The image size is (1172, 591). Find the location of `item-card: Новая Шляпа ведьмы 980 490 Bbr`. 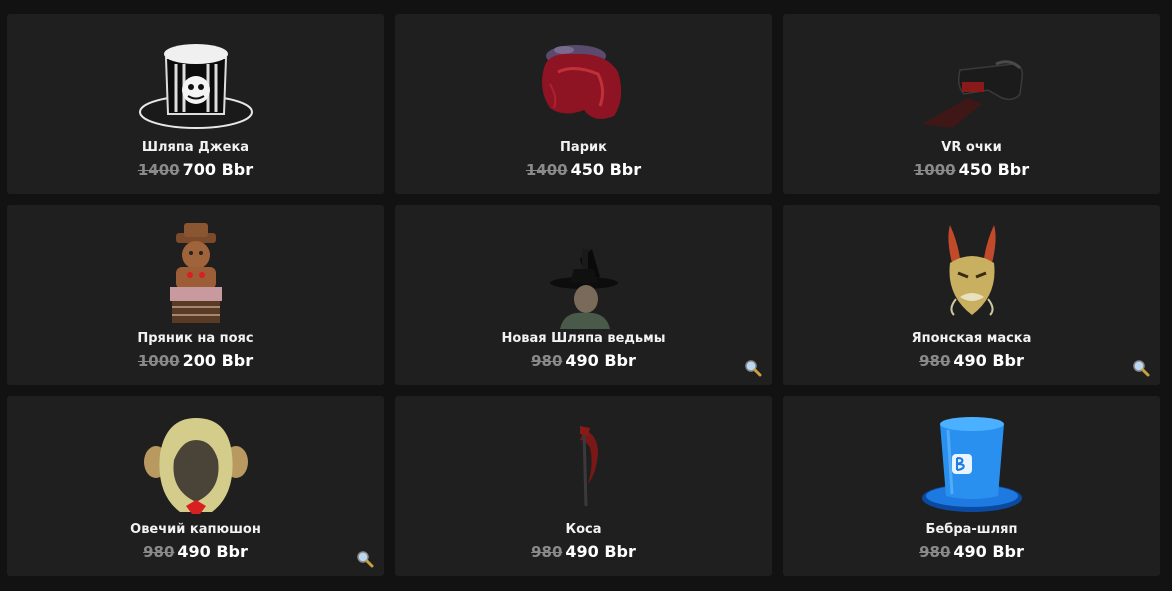

item-card: Новая Шляпа ведьмы 980 490 Bbr is located at coordinates (583, 295).